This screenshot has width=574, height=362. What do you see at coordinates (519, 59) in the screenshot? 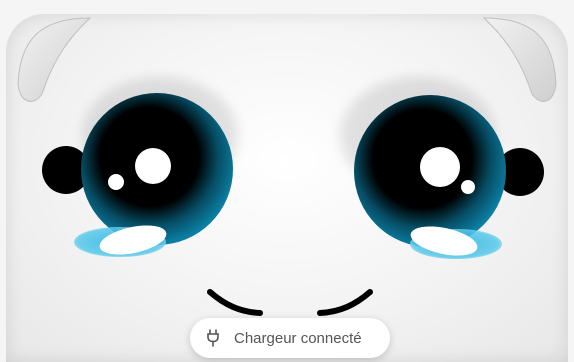
I see `ear-right` at bounding box center [519, 59].